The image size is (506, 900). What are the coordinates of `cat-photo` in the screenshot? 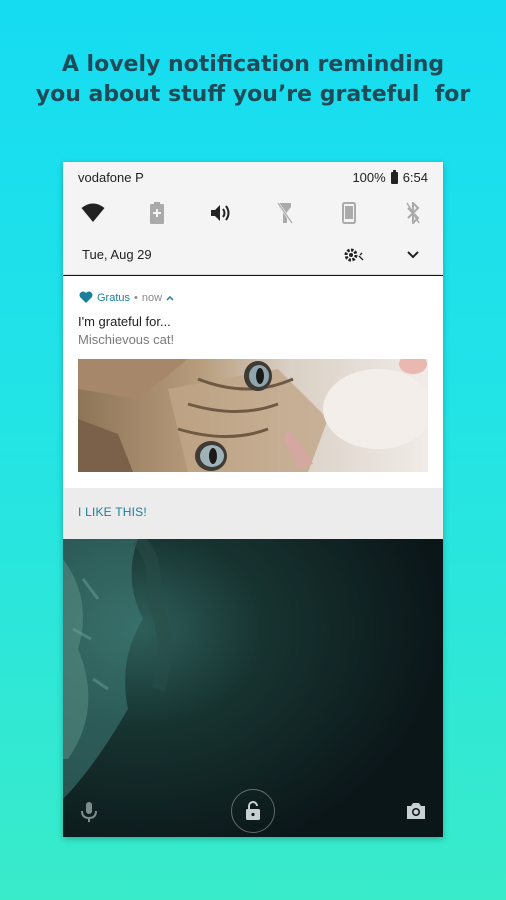 It's located at (253, 415).